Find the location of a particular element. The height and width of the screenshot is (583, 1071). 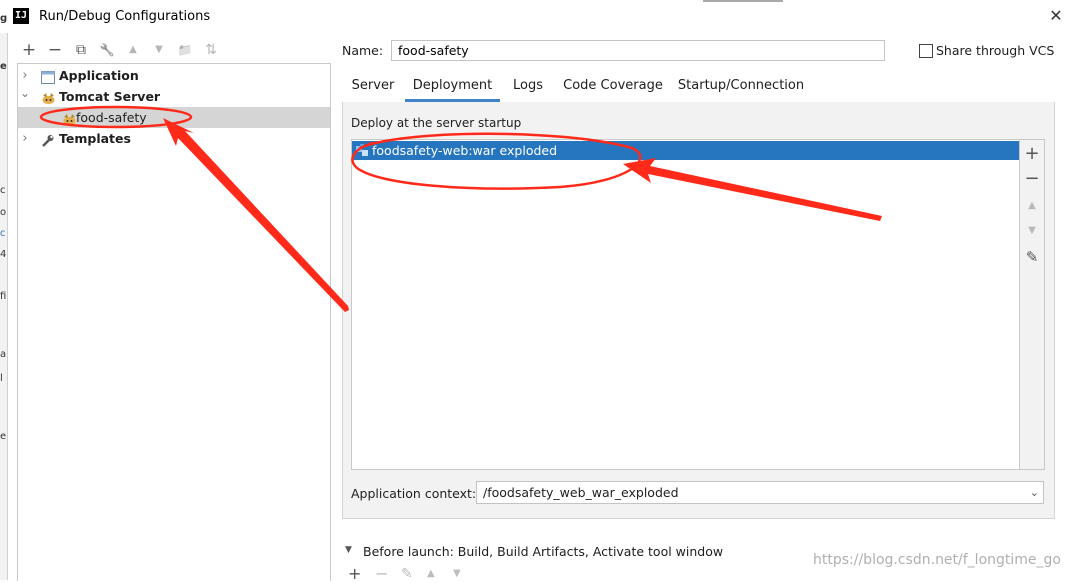

chevron-right-icon: › is located at coordinates (25, 138).